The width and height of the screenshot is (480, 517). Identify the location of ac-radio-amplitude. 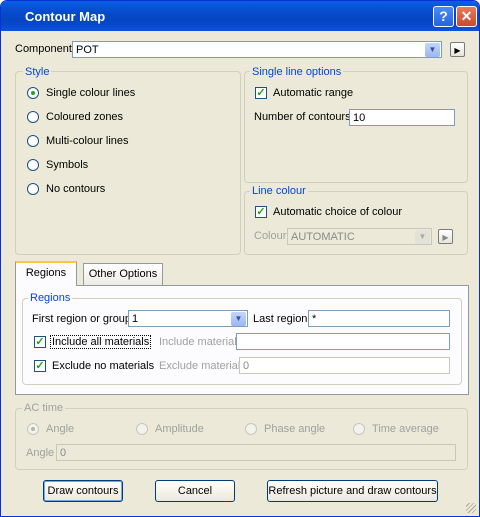
(142, 429).